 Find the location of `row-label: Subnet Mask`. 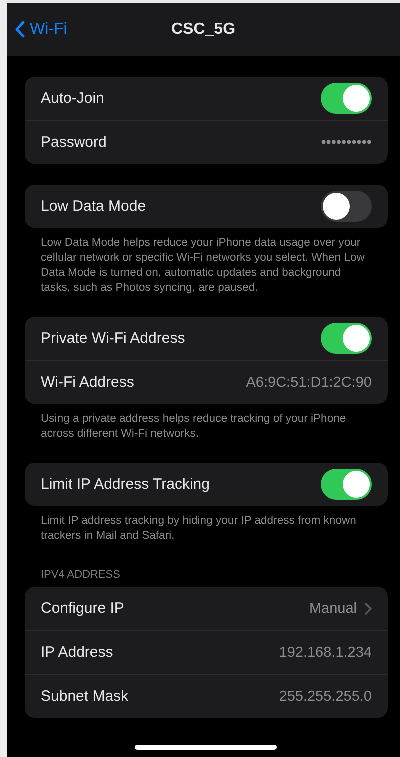

row-label: Subnet Mask is located at coordinates (85, 696).